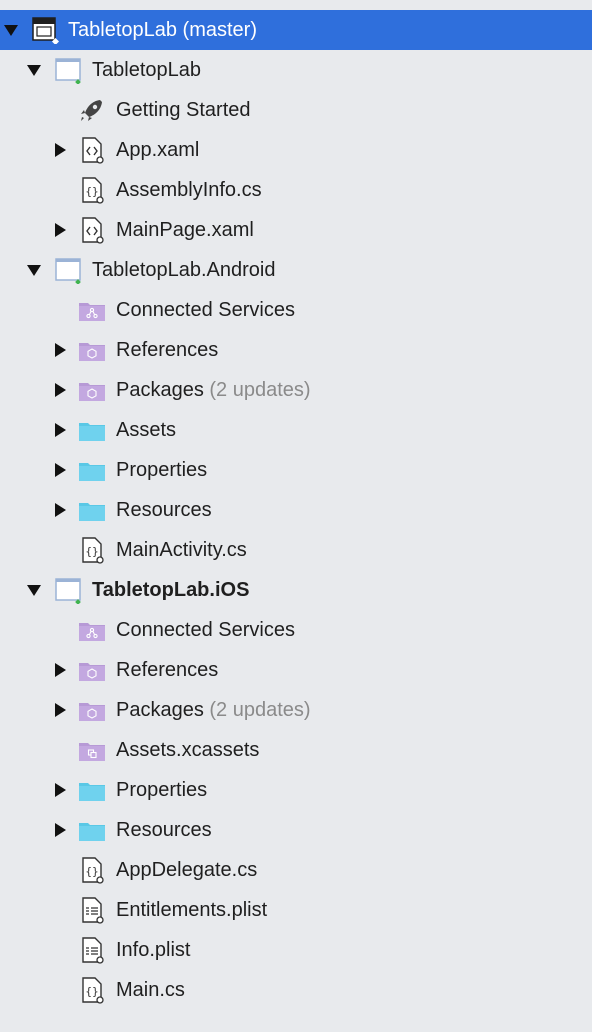  What do you see at coordinates (296, 150) in the screenshot?
I see `tree-row-item: App.xaml` at bounding box center [296, 150].